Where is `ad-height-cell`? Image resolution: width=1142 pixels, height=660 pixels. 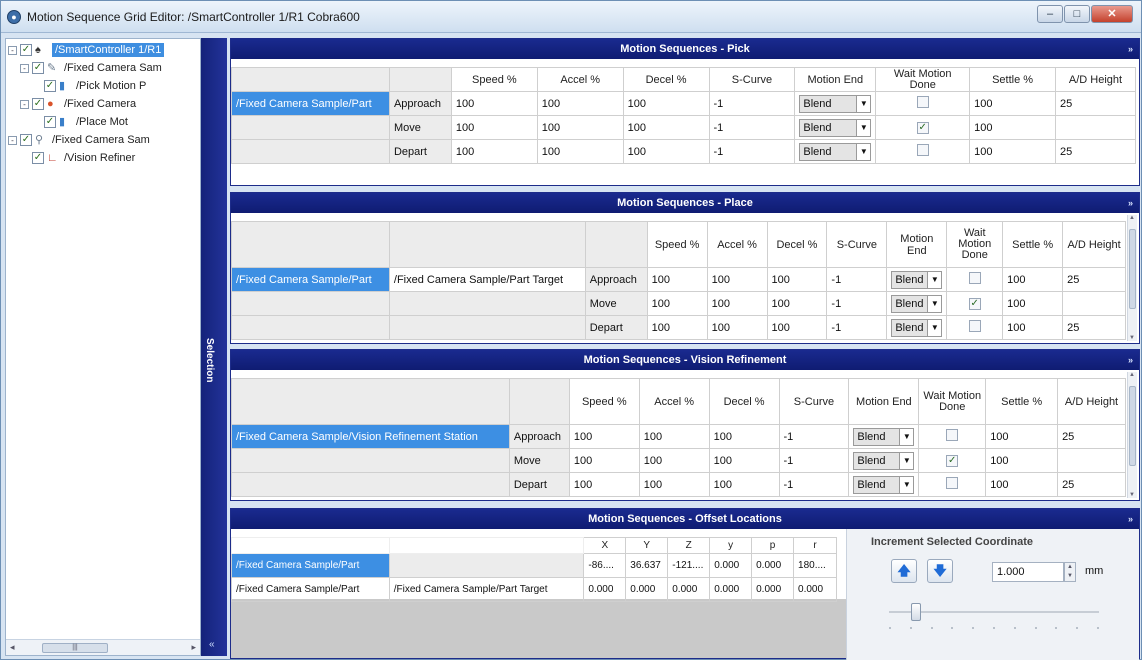 ad-height-cell is located at coordinates (1091, 460).